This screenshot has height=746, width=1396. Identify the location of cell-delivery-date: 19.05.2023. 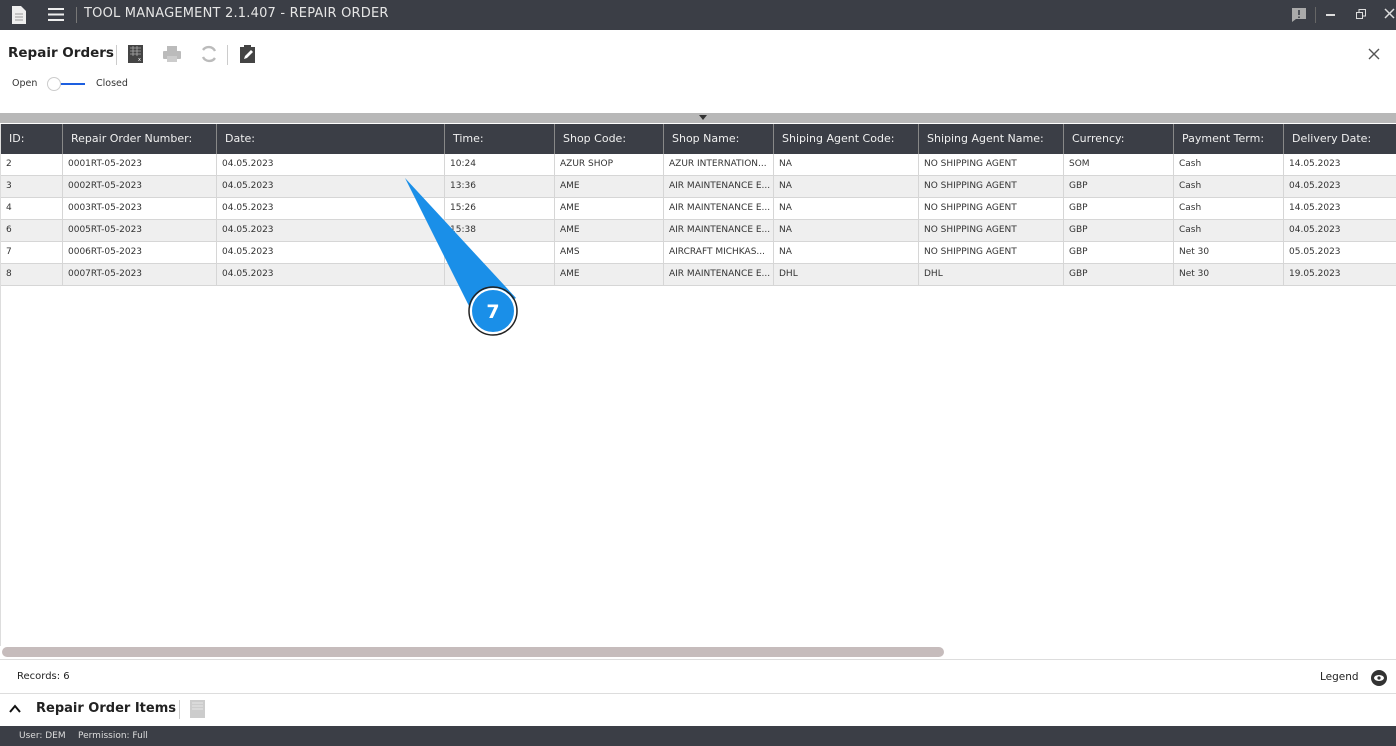
(1340, 275).